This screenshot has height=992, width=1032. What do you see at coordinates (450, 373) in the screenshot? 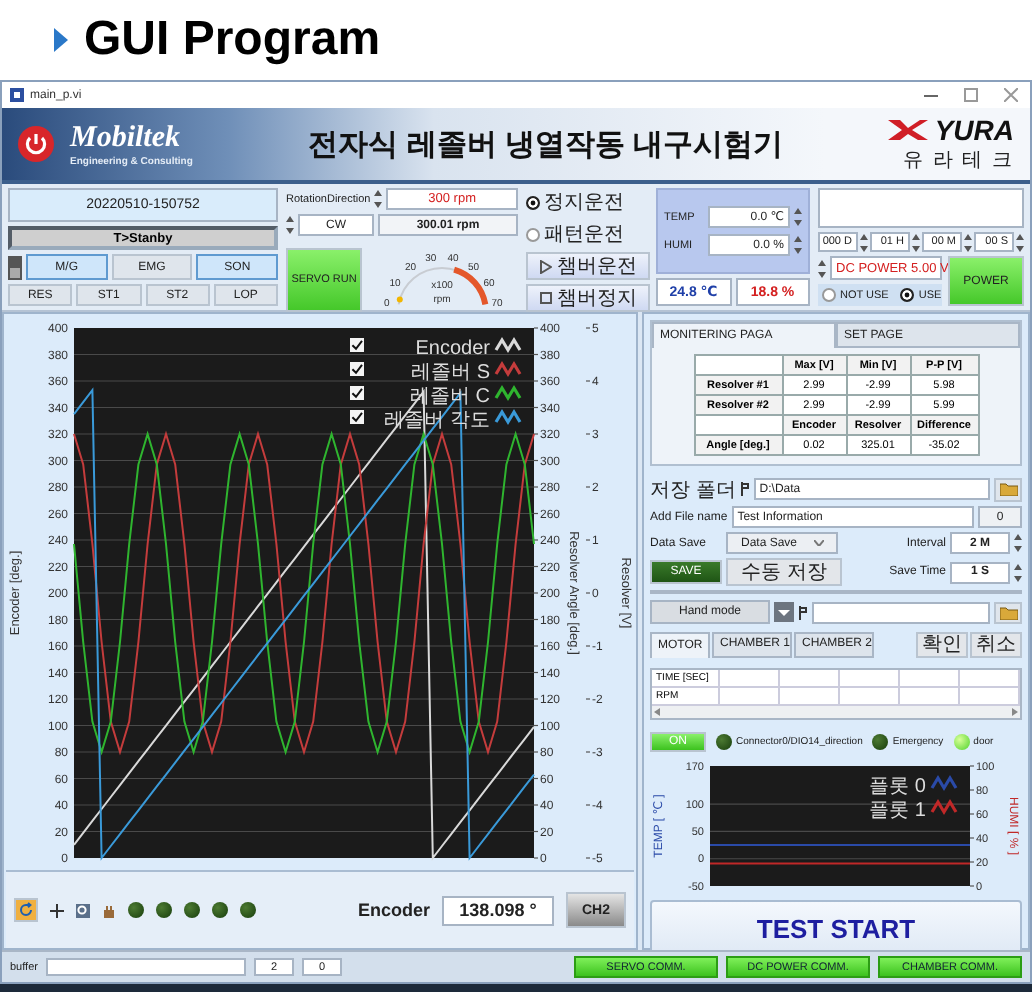
I see `legend-label: 레졸버 S` at bounding box center [450, 373].